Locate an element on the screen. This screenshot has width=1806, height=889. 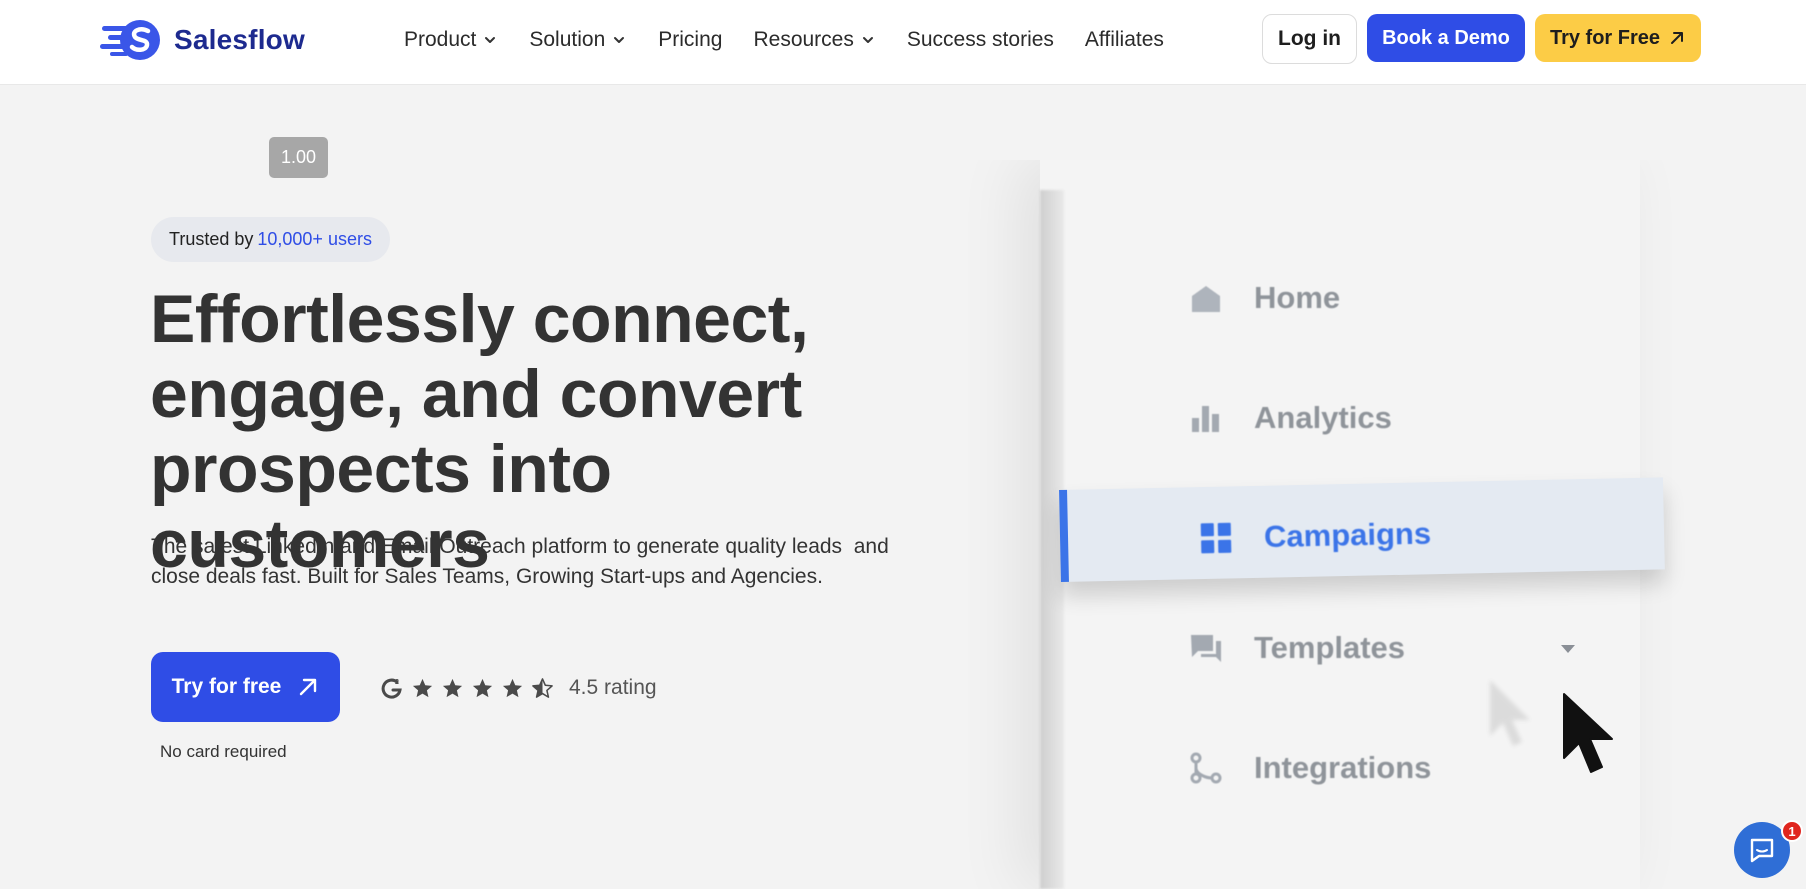
nav-pricing: Pricing is located at coordinates (690, 40).